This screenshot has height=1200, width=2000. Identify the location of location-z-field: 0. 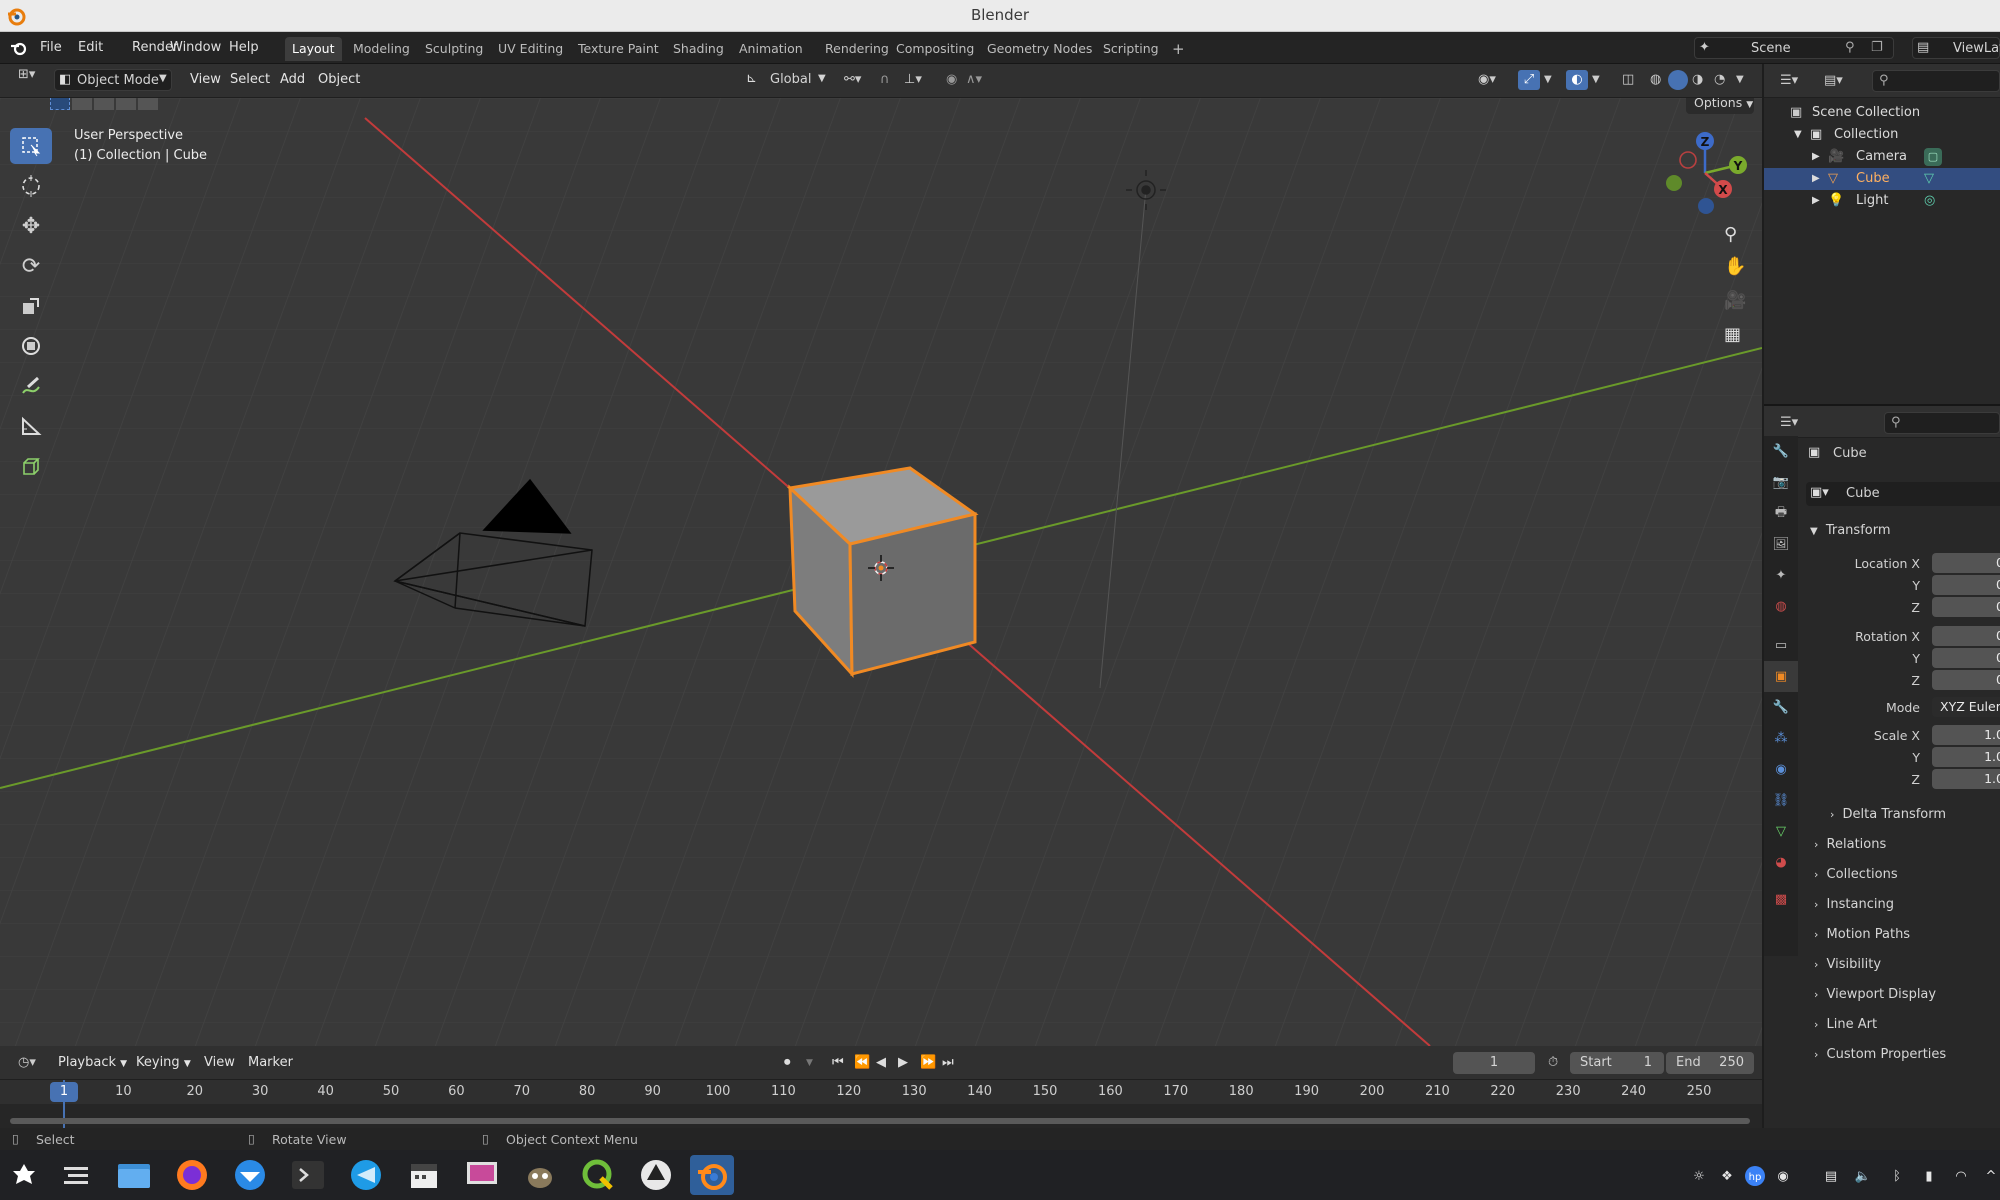
(1966, 607).